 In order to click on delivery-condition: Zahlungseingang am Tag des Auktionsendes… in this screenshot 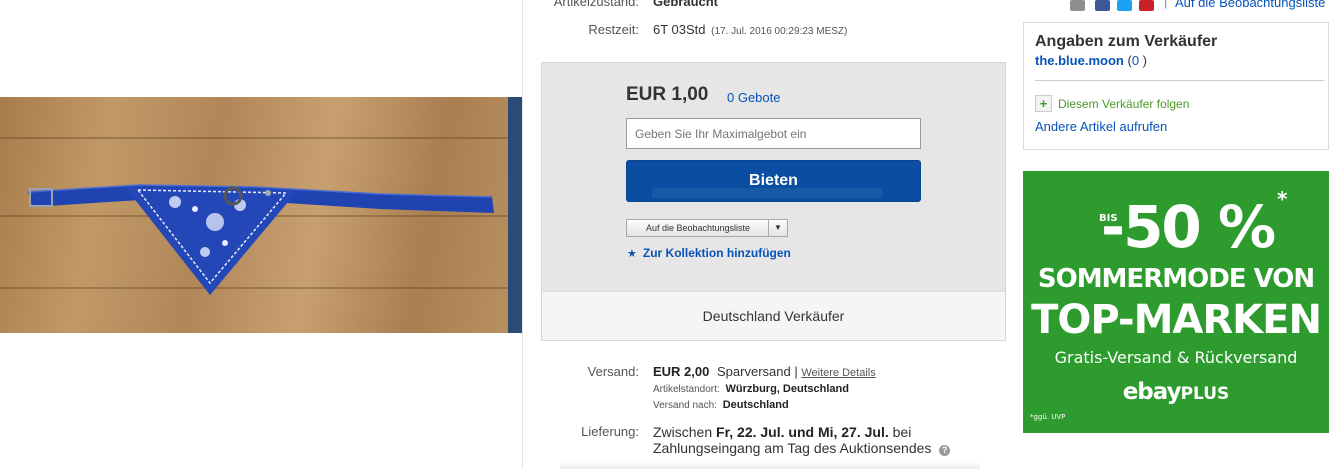, I will do `click(802, 448)`.